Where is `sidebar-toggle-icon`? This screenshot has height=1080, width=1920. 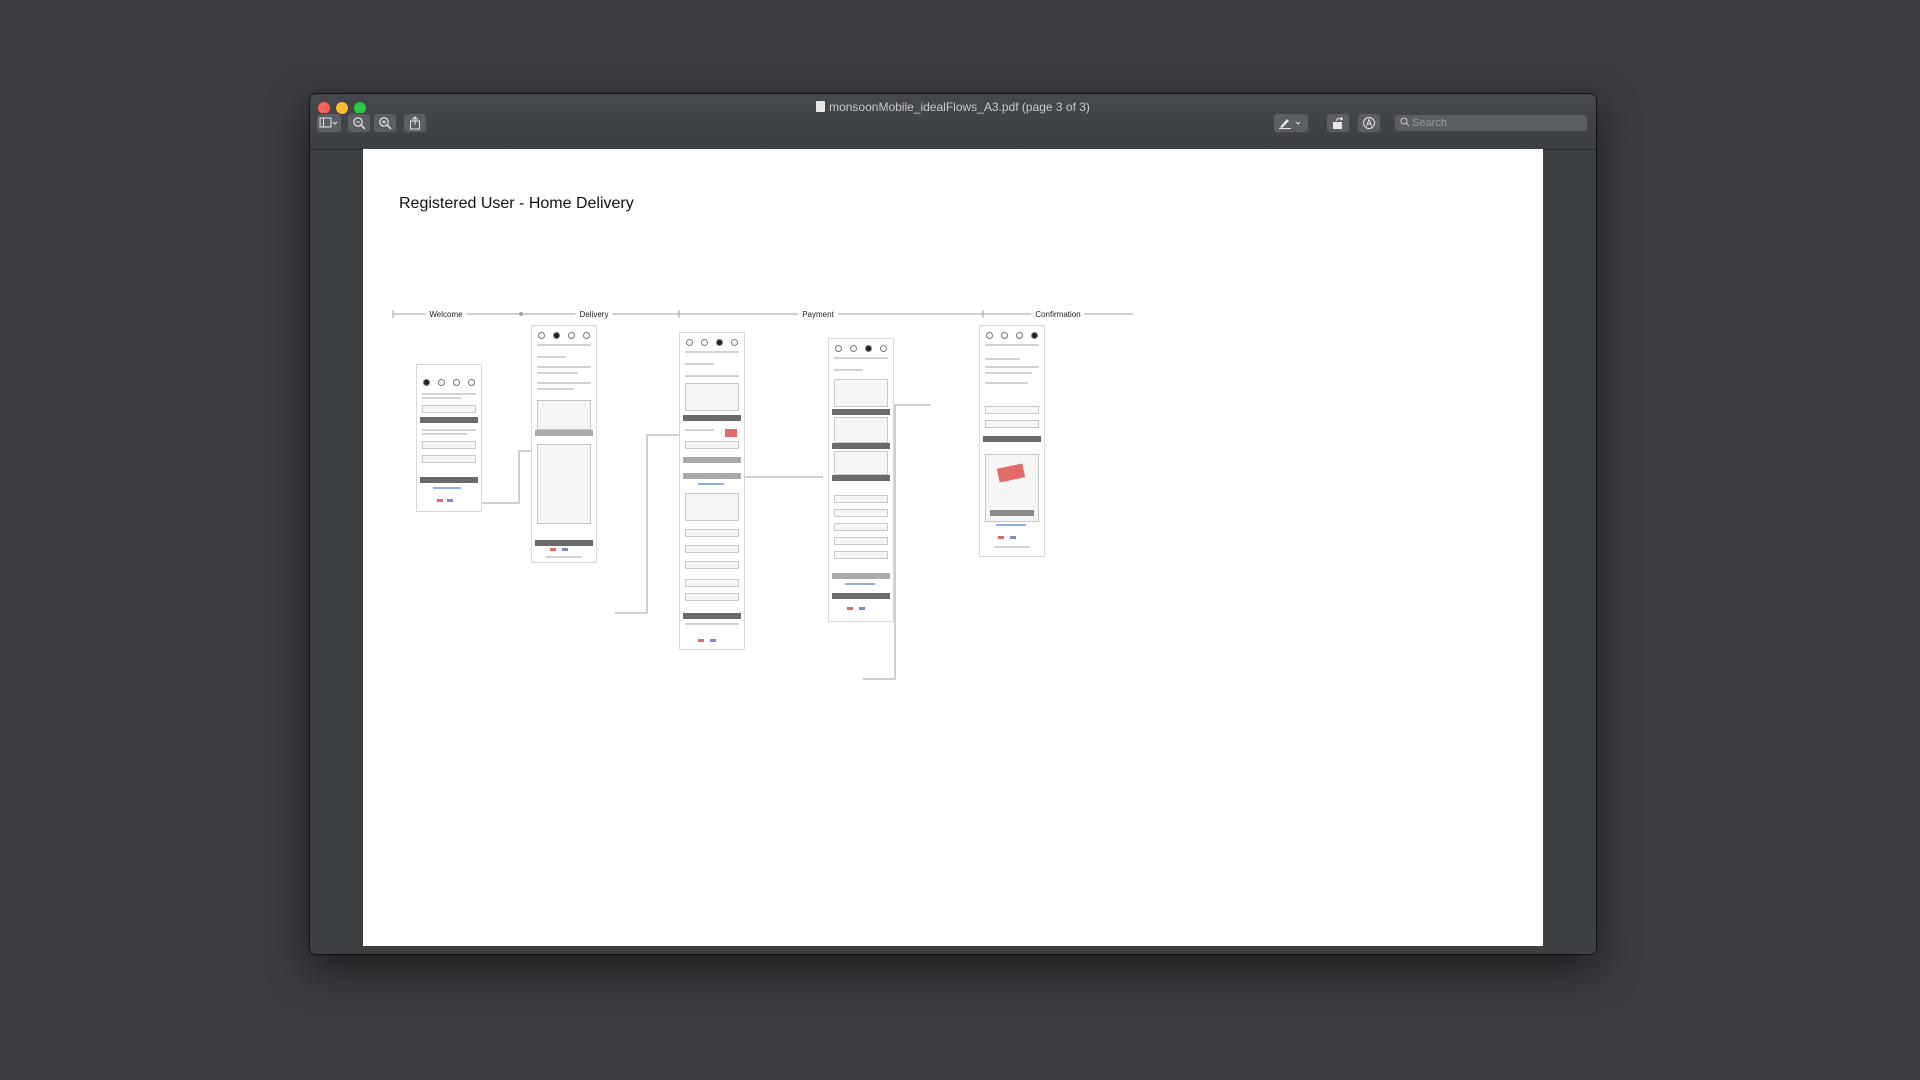 sidebar-toggle-icon is located at coordinates (328, 122).